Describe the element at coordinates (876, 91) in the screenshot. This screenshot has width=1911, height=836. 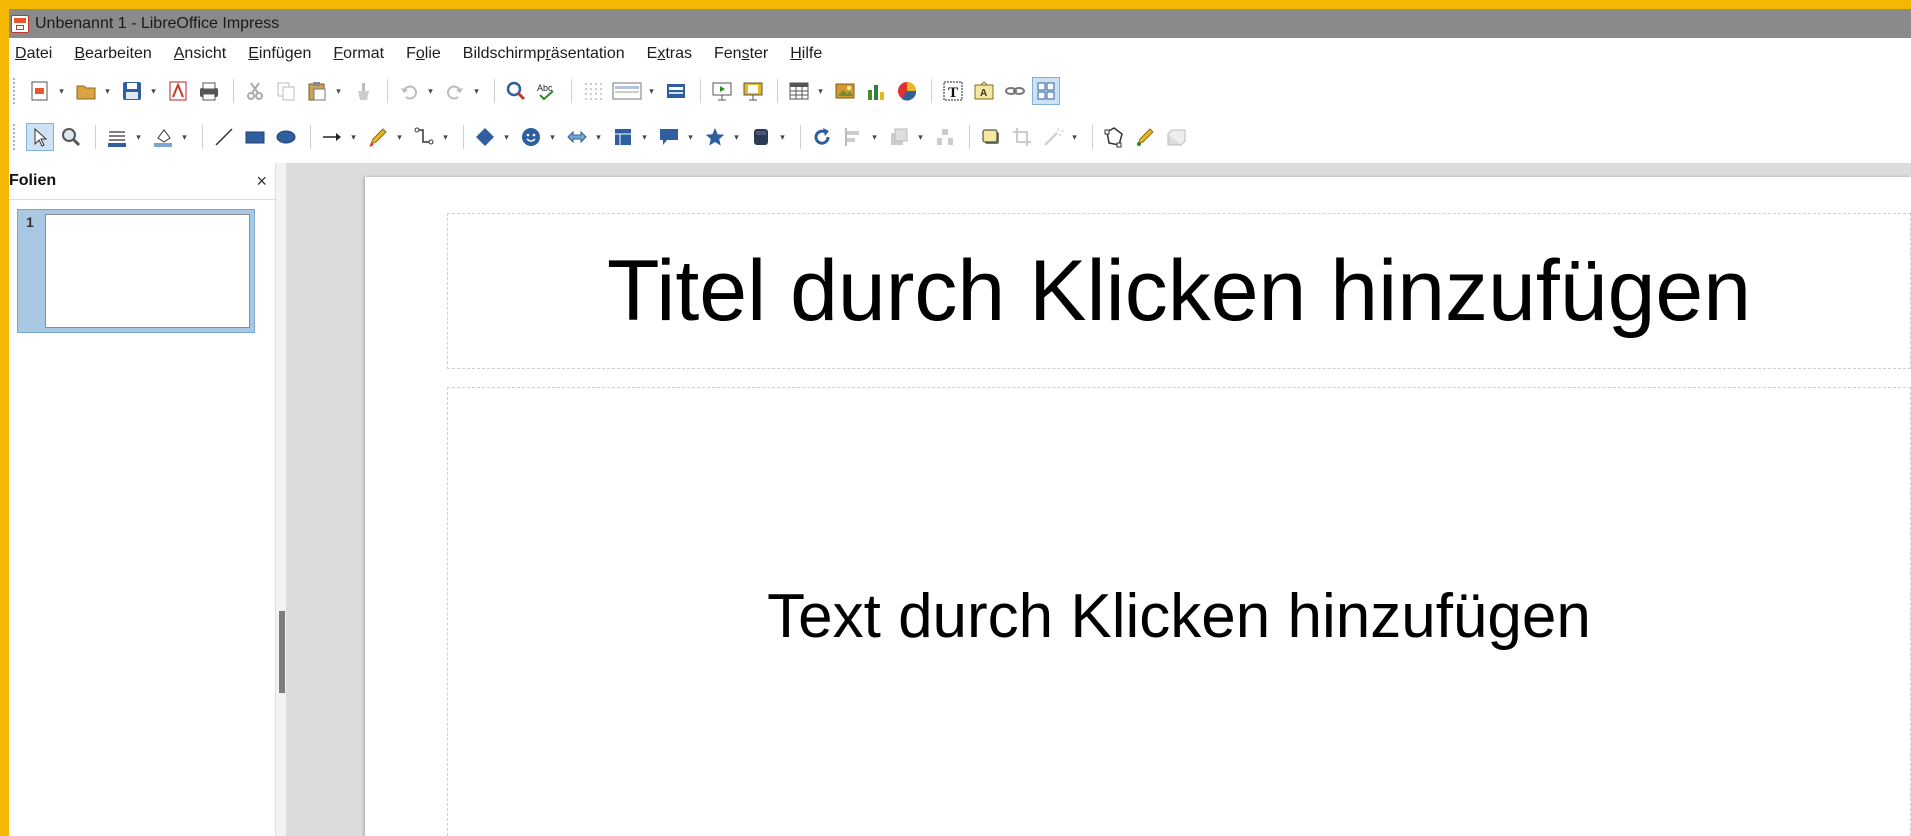
I see `chart-icon` at that location.